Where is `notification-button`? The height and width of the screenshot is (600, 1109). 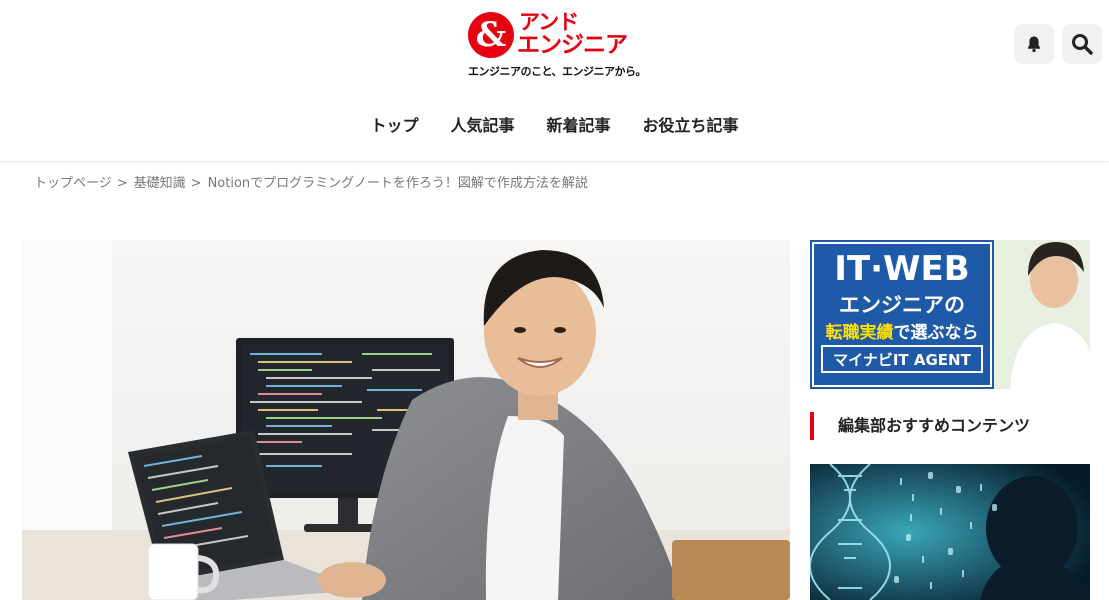 notification-button is located at coordinates (1034, 44).